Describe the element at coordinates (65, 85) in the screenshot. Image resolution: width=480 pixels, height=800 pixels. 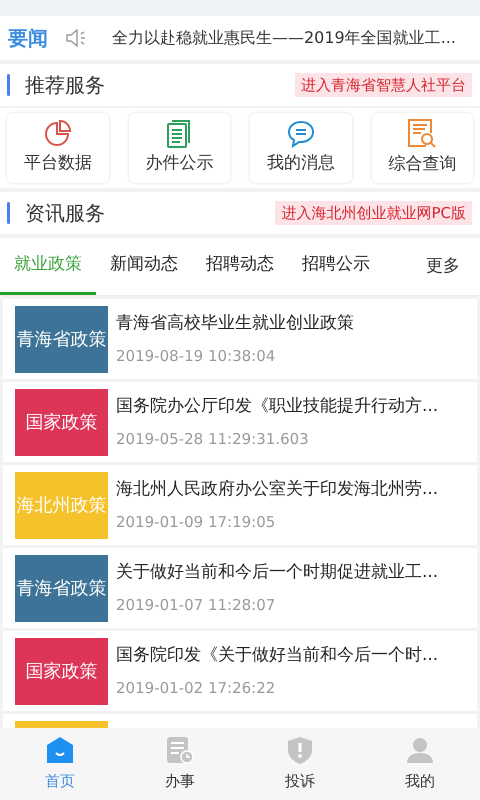
I see `section-title: 推荐服务` at that location.